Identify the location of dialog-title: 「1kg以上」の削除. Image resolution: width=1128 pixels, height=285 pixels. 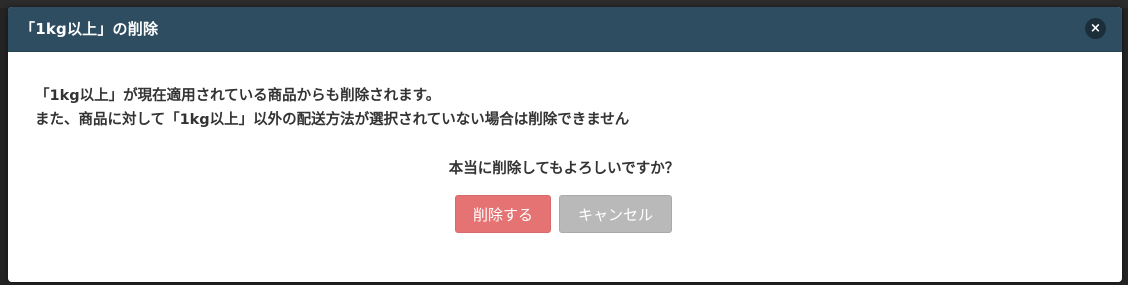
(89, 29).